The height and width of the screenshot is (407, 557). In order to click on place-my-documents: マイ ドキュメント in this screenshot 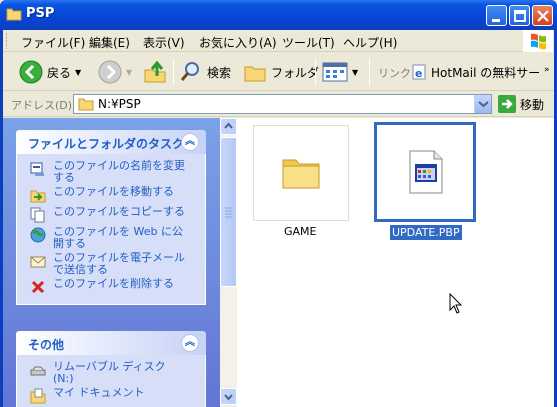, I will do `click(111, 396)`.